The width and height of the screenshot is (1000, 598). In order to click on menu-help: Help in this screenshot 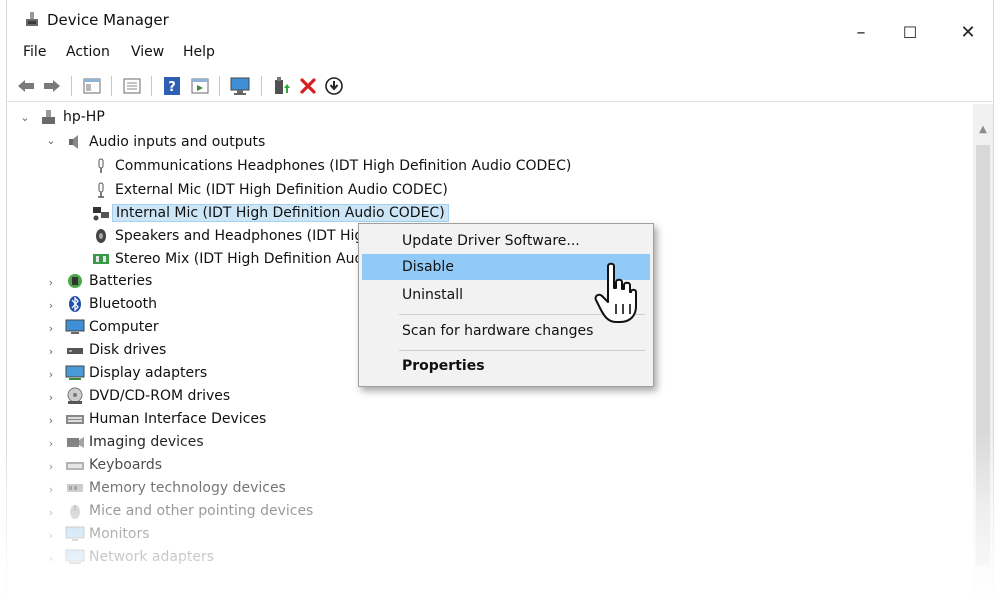, I will do `click(199, 52)`.